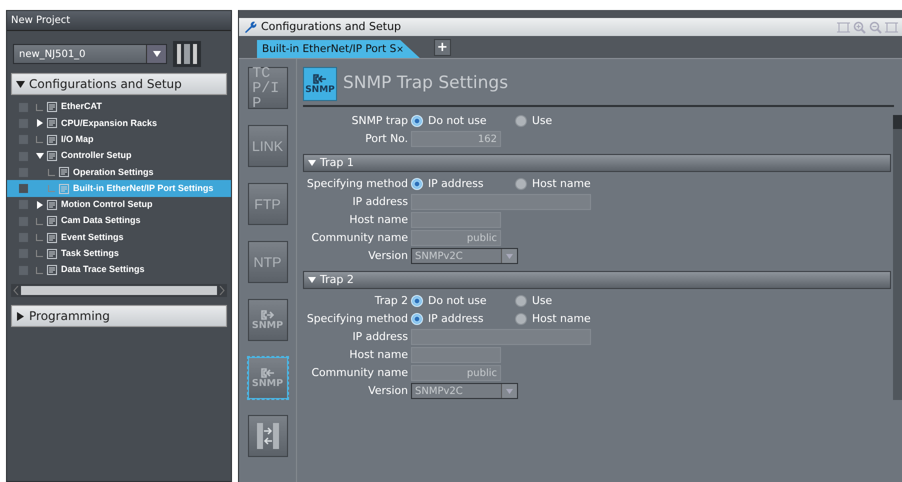  What do you see at coordinates (597, 280) in the screenshot?
I see `group-header: Trap 2` at bounding box center [597, 280].